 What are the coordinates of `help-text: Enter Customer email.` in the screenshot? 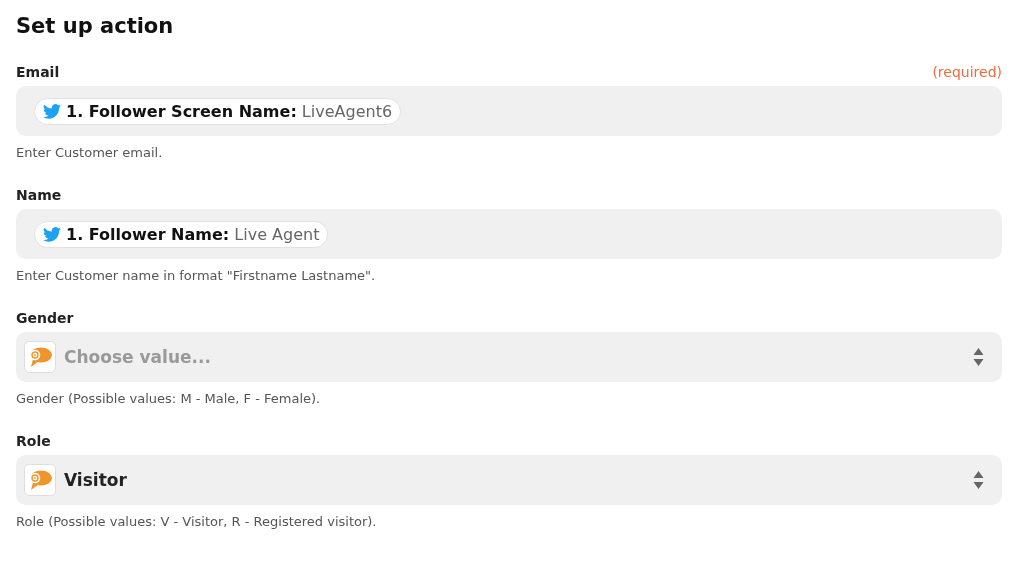 It's located at (90, 152).